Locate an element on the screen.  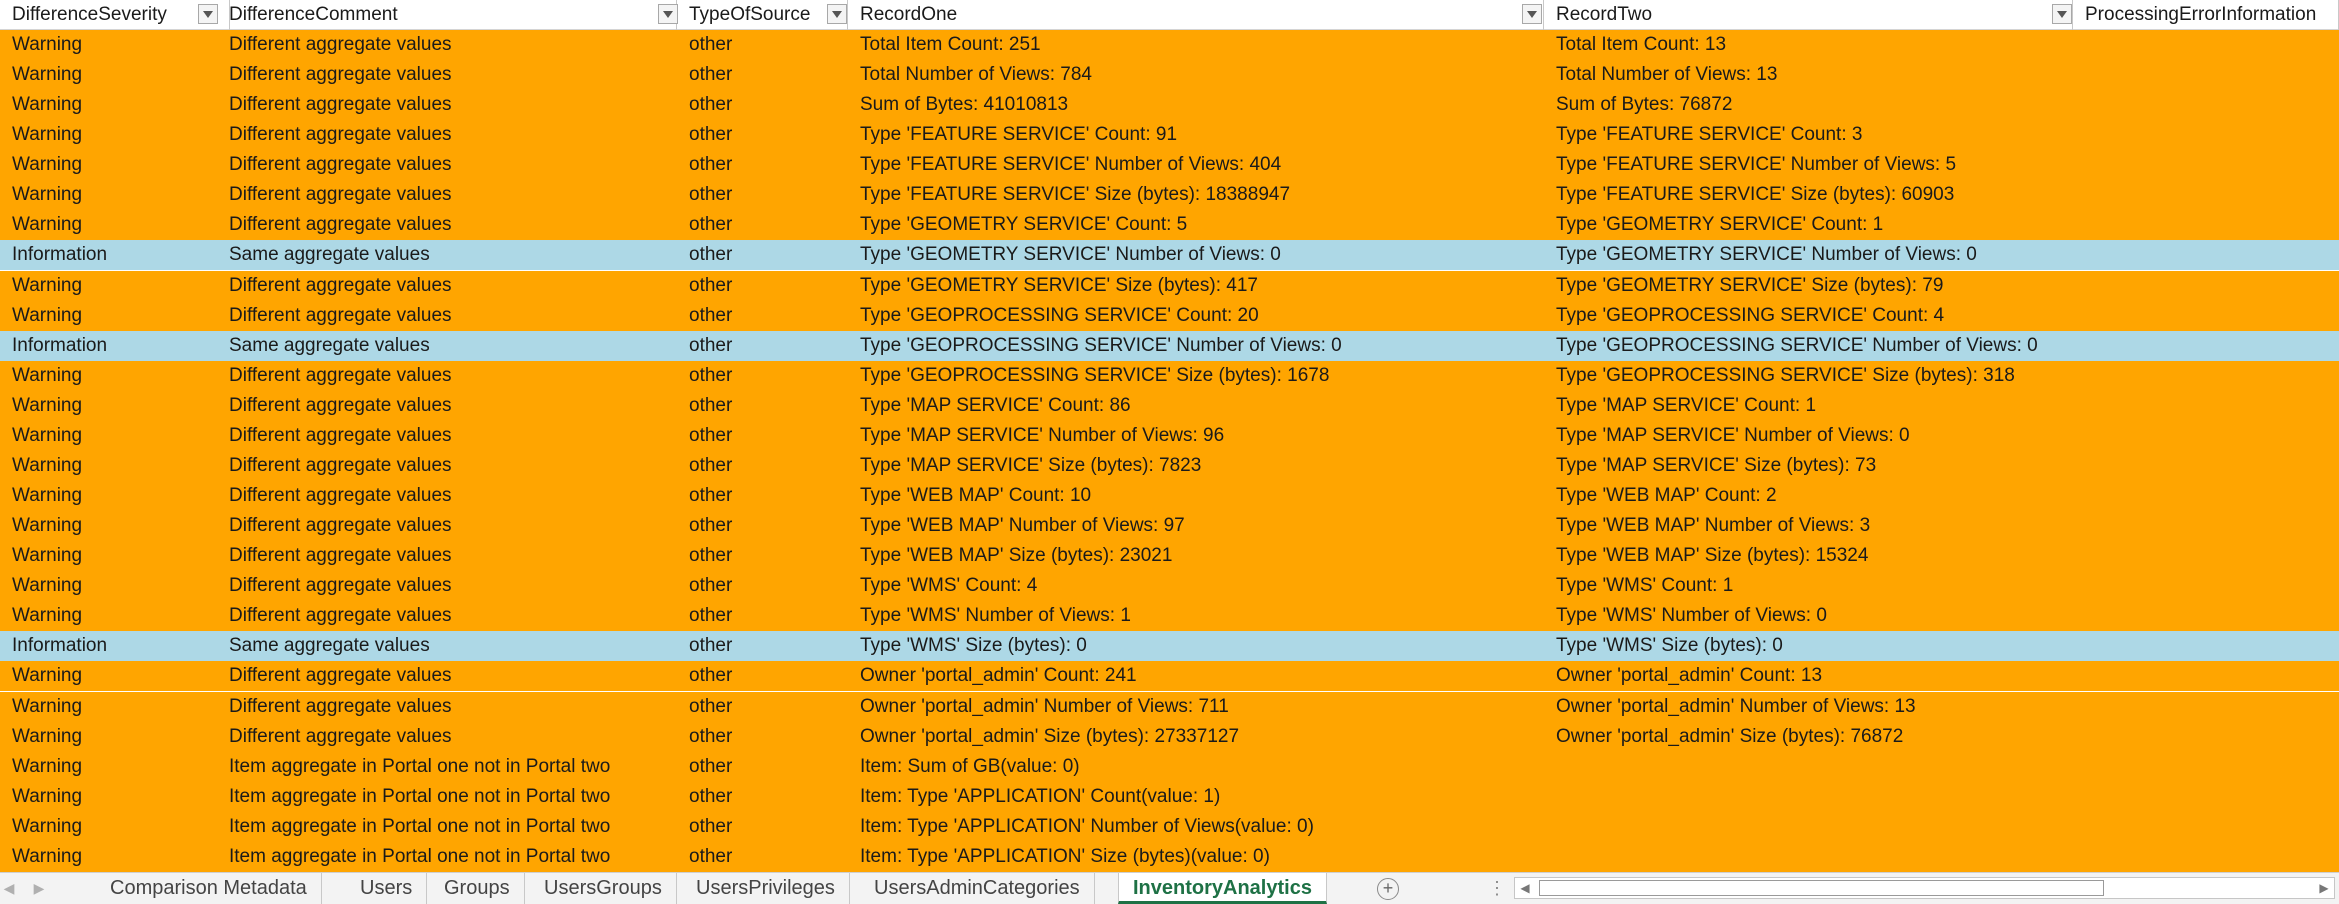
record-two-cell: Type 'WEB MAP' Count: 2 is located at coordinates (1814, 496).